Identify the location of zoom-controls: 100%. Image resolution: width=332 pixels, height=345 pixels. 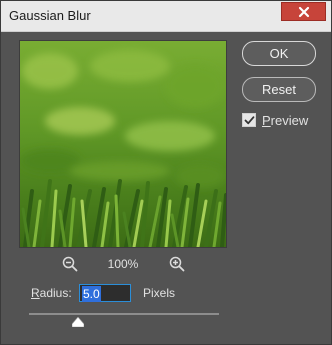
(127, 264).